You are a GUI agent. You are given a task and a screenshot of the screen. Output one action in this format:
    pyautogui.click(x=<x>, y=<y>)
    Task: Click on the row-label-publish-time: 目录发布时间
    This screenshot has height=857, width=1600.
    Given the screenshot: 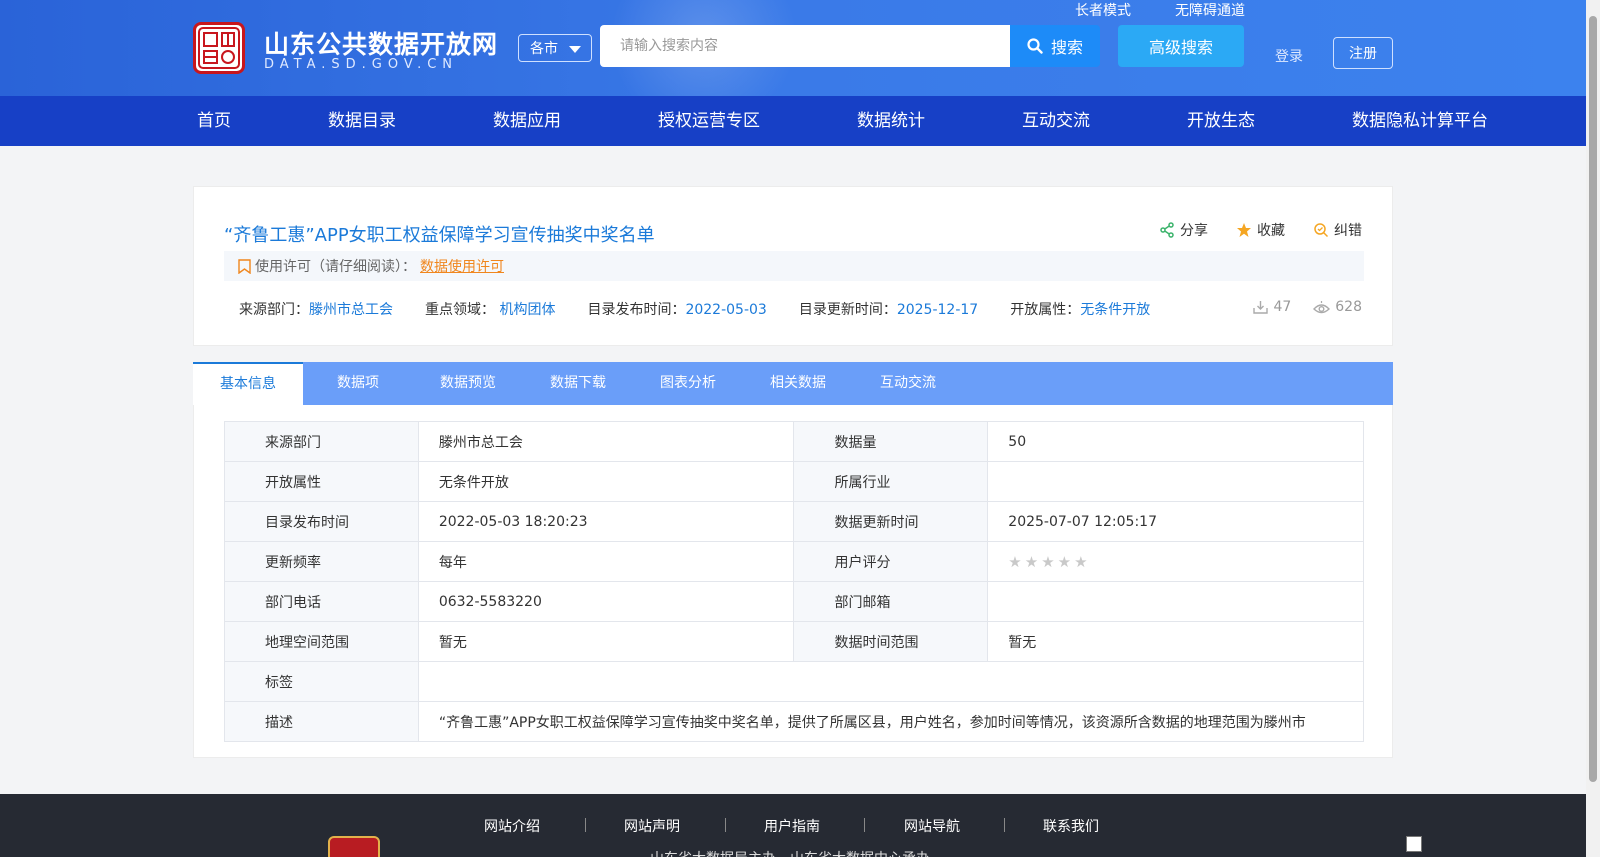 What is the action you would take?
    pyautogui.click(x=321, y=521)
    